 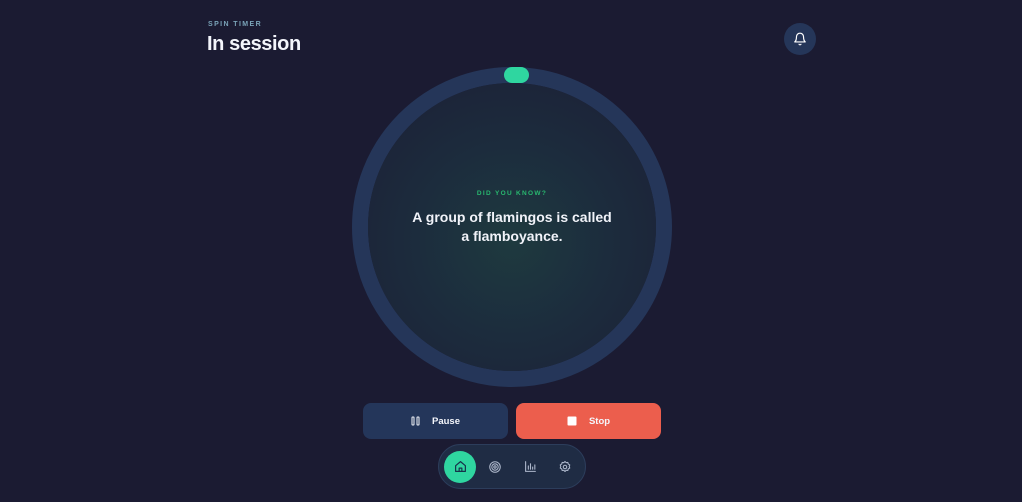 I want to click on gear-icon, so click(x=565, y=466).